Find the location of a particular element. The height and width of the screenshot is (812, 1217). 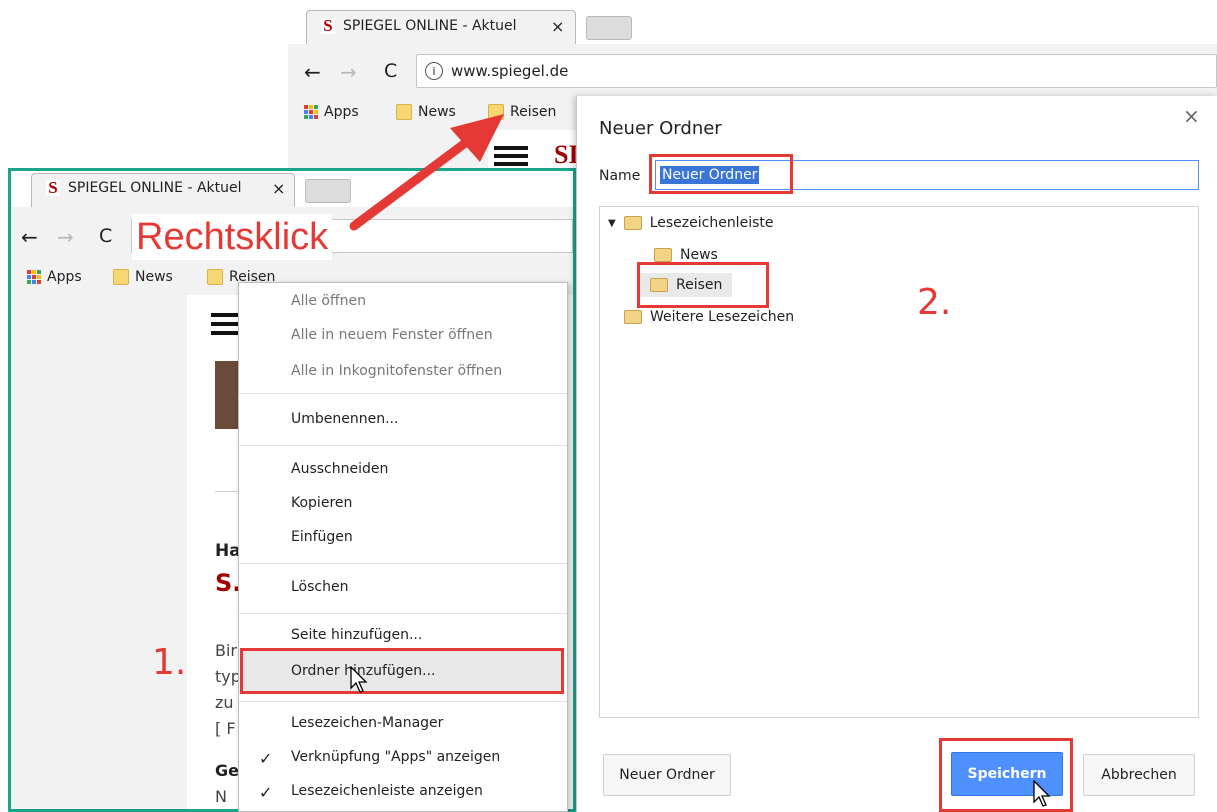

back-spiegel-title-fragment: SI is located at coordinates (566, 154).